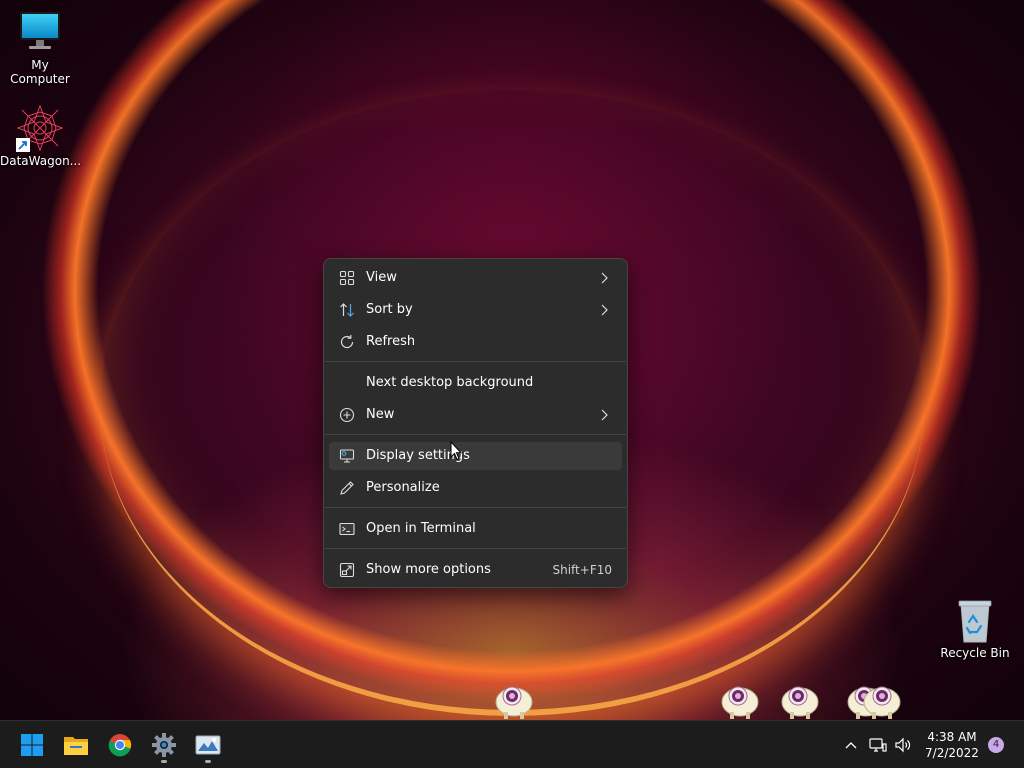 The width and height of the screenshot is (1024, 768). Describe the element at coordinates (120, 749) in the screenshot. I see `chrome-icon` at that location.